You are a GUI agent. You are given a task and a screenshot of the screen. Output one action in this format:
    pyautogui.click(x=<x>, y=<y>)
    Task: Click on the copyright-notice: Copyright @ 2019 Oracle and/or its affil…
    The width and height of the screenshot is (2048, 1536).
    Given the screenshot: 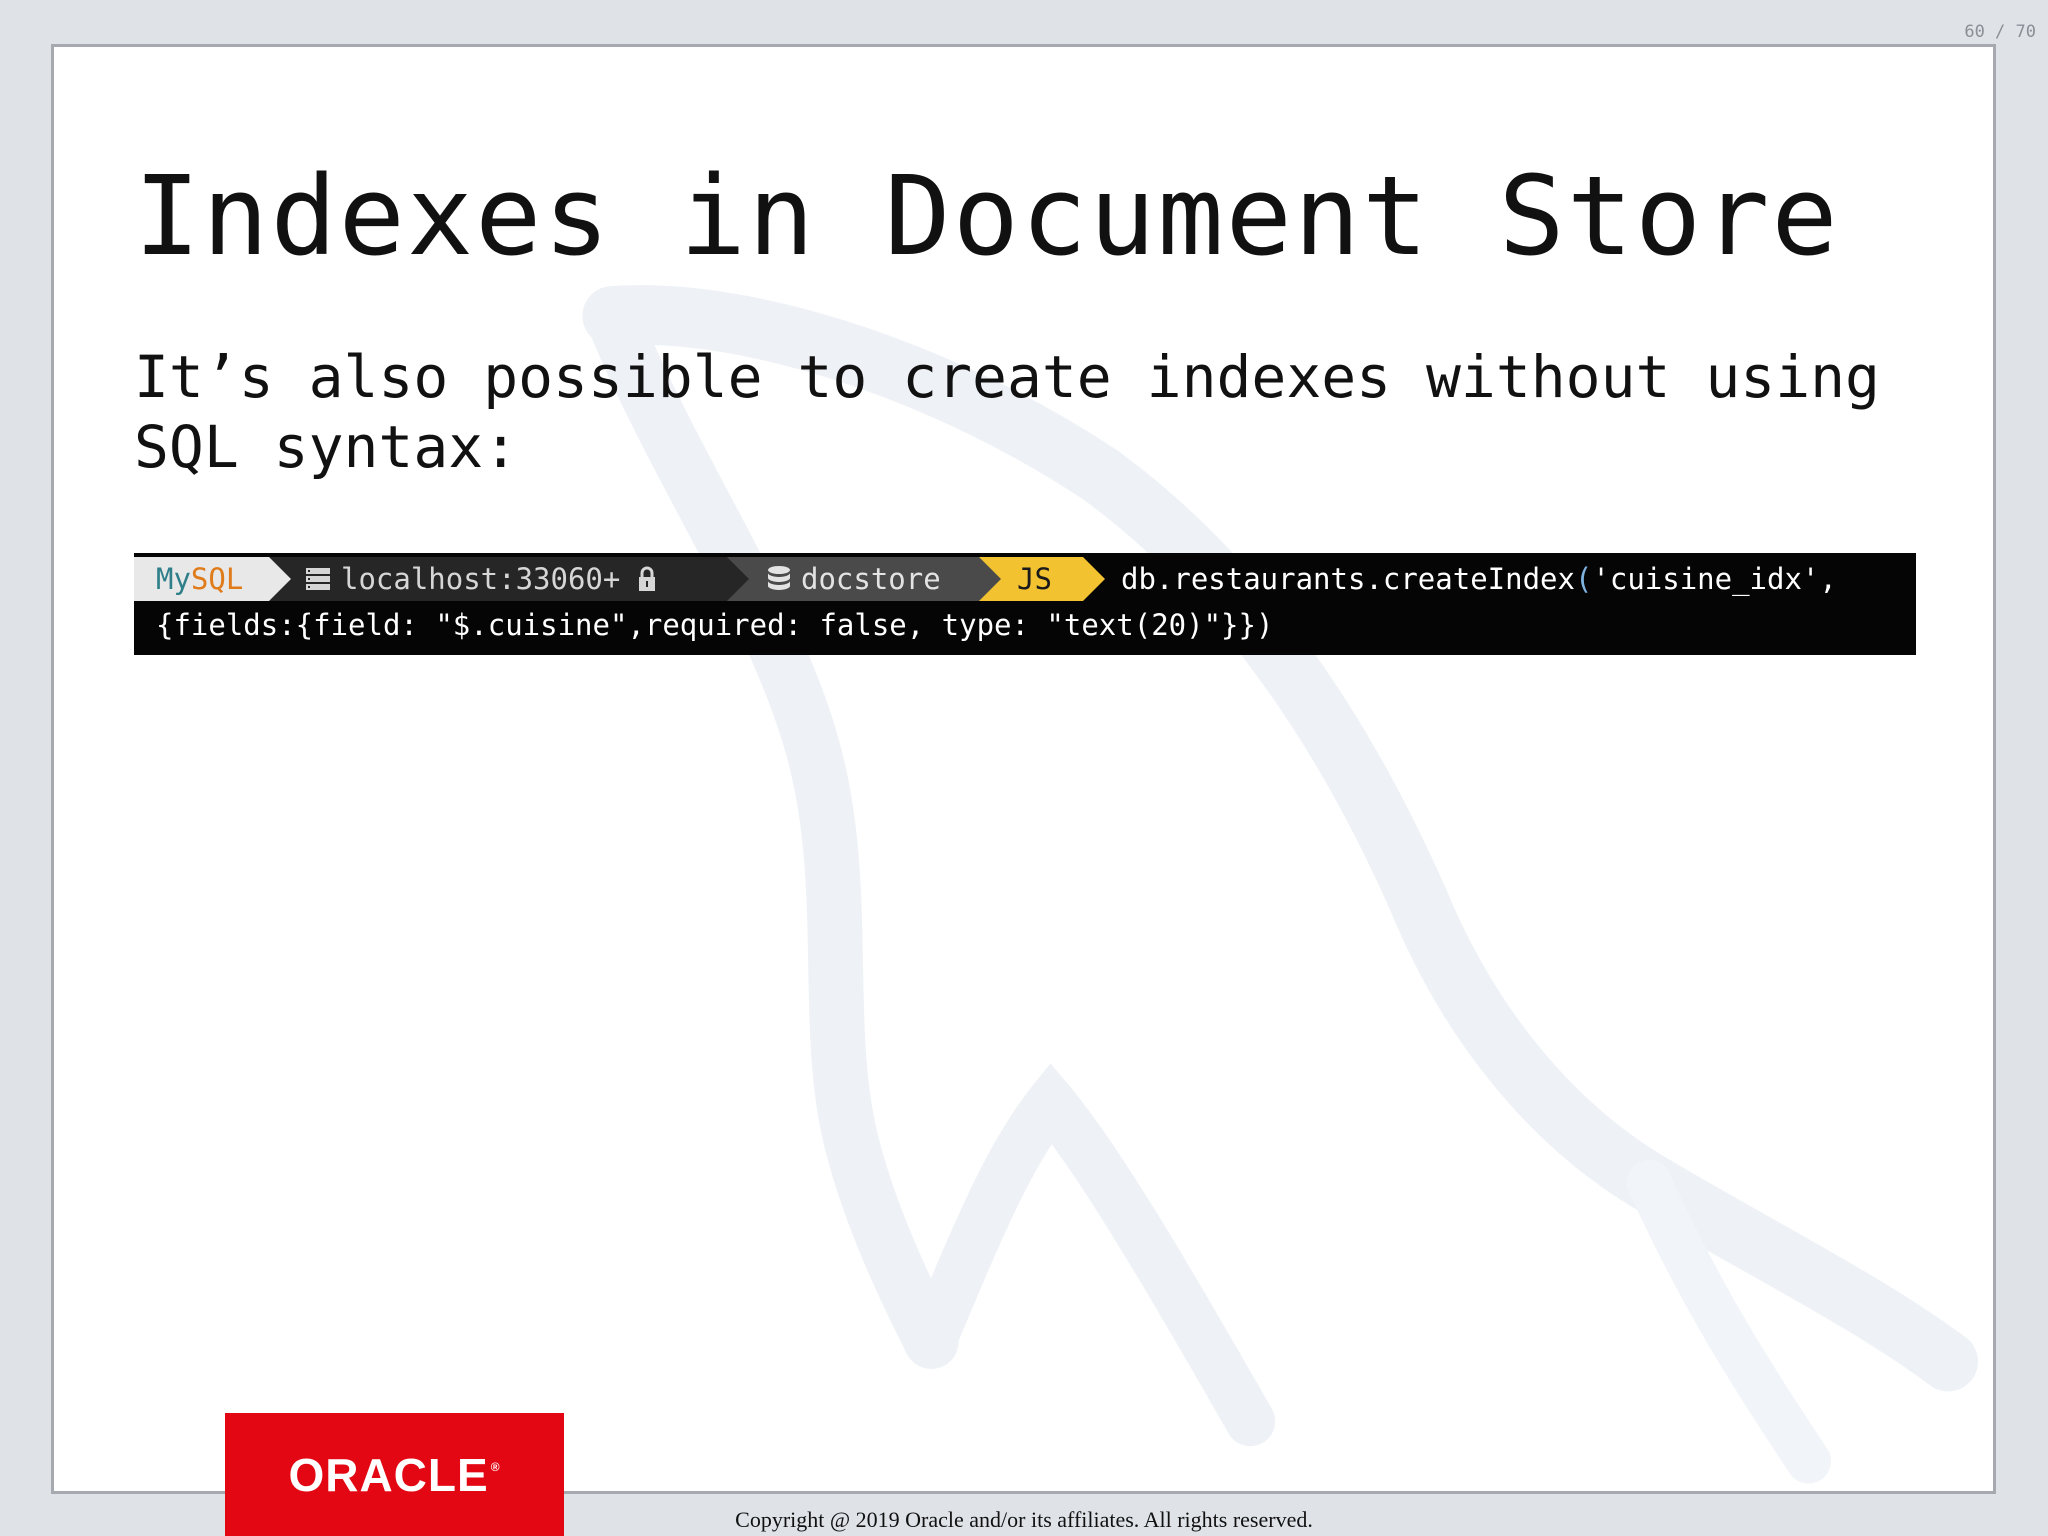 What is the action you would take?
    pyautogui.click(x=1024, y=1519)
    